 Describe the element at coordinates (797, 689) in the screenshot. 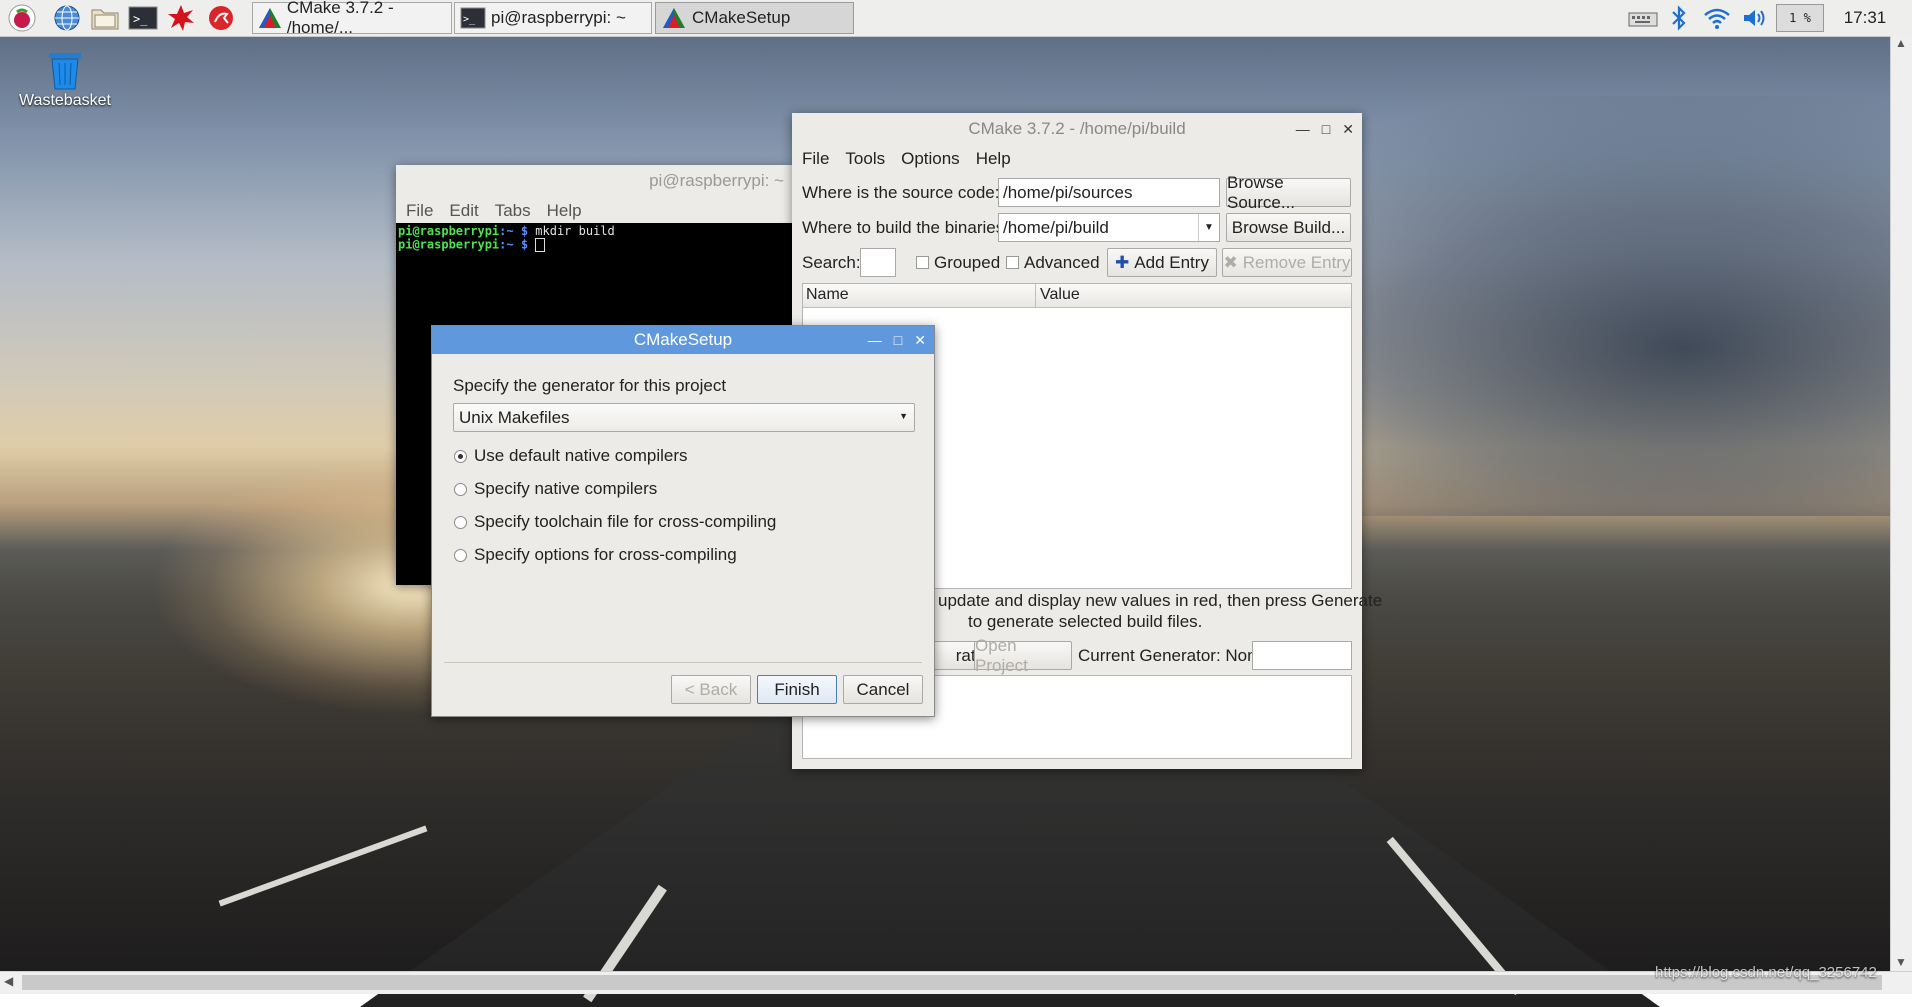

I see `finish-button: Finish` at that location.